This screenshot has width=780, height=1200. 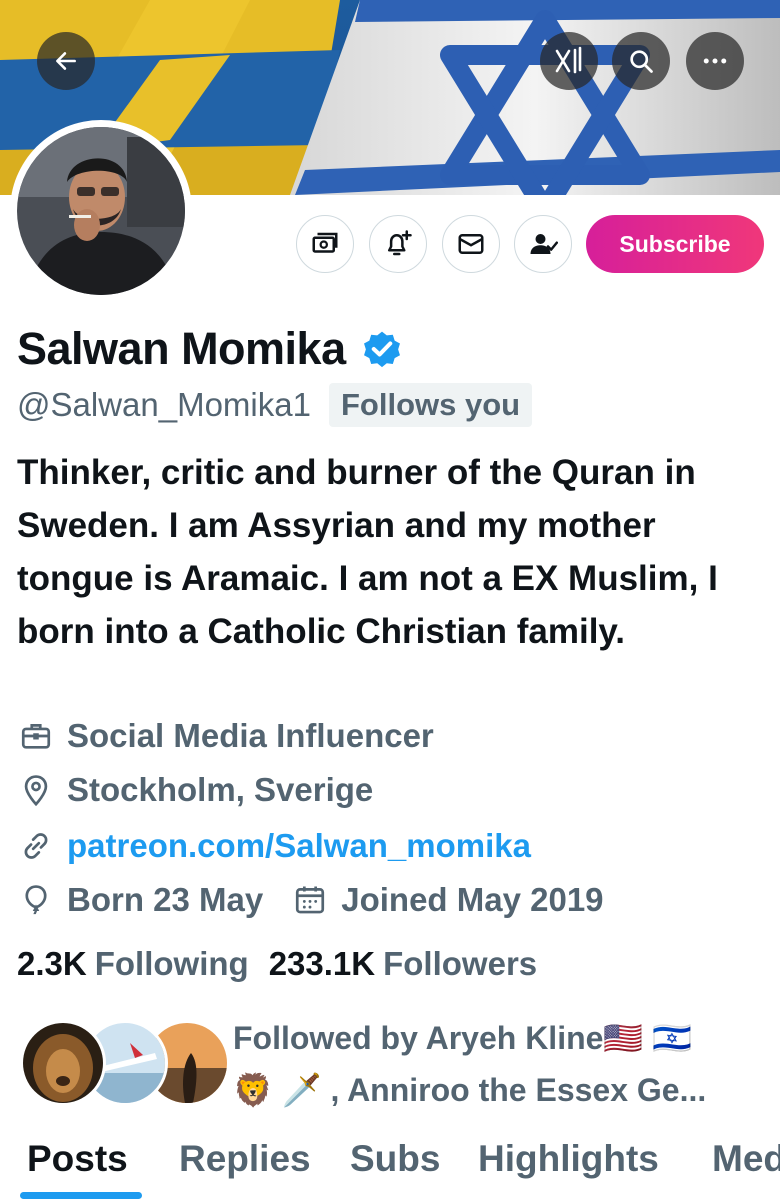 I want to click on follow-stats: 2.3K Following 233.1K Followers, so click(x=277, y=964).